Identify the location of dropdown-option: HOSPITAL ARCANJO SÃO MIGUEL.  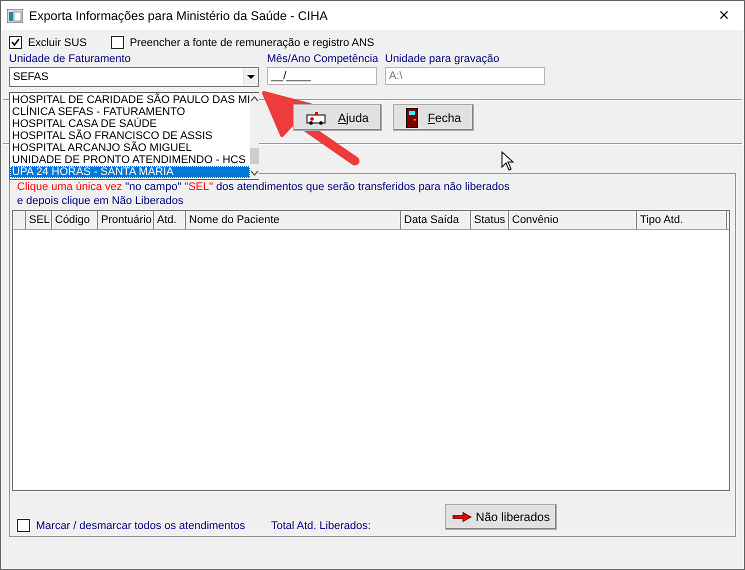
(130, 148).